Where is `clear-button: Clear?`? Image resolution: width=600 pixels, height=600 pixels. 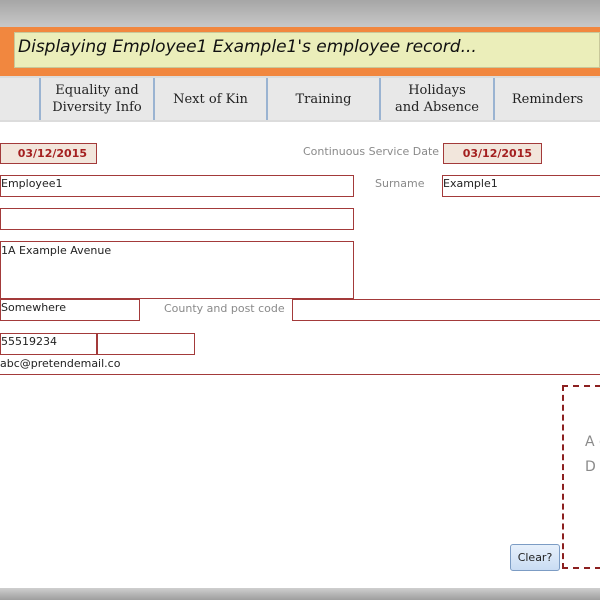 clear-button: Clear? is located at coordinates (535, 557).